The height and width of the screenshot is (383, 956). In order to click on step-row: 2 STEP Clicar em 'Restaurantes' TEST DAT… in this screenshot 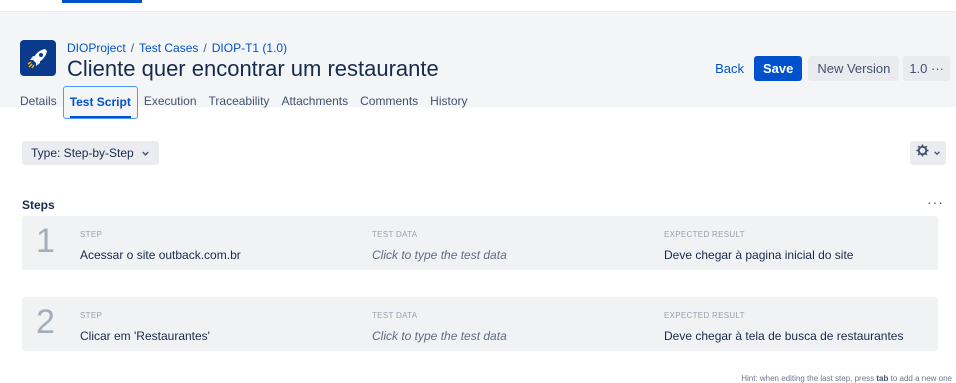, I will do `click(480, 324)`.